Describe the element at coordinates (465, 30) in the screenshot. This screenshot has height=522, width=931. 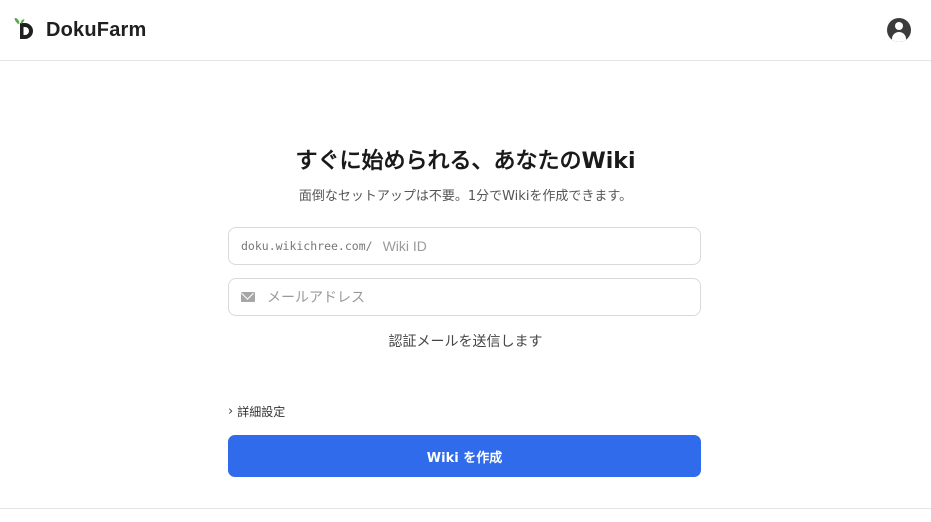
I see `top-header: DokuFarm` at that location.